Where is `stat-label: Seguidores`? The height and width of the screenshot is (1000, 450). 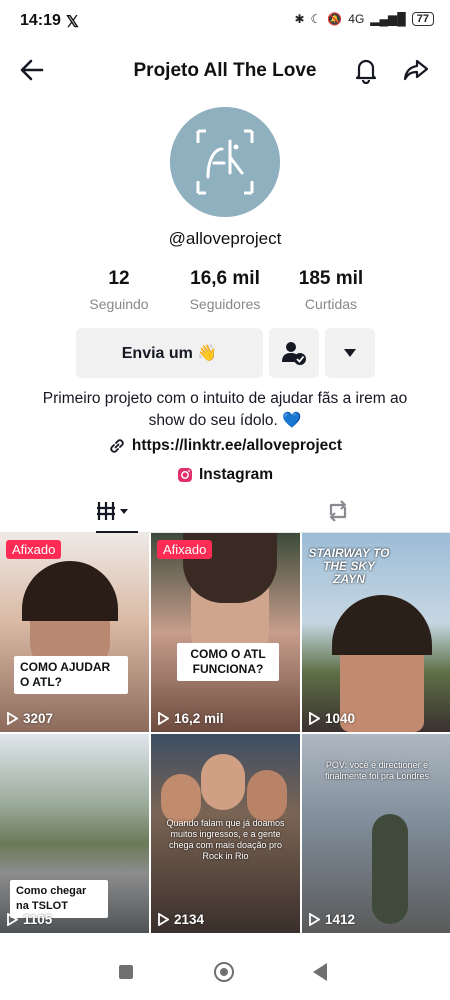 stat-label: Seguidores is located at coordinates (225, 304).